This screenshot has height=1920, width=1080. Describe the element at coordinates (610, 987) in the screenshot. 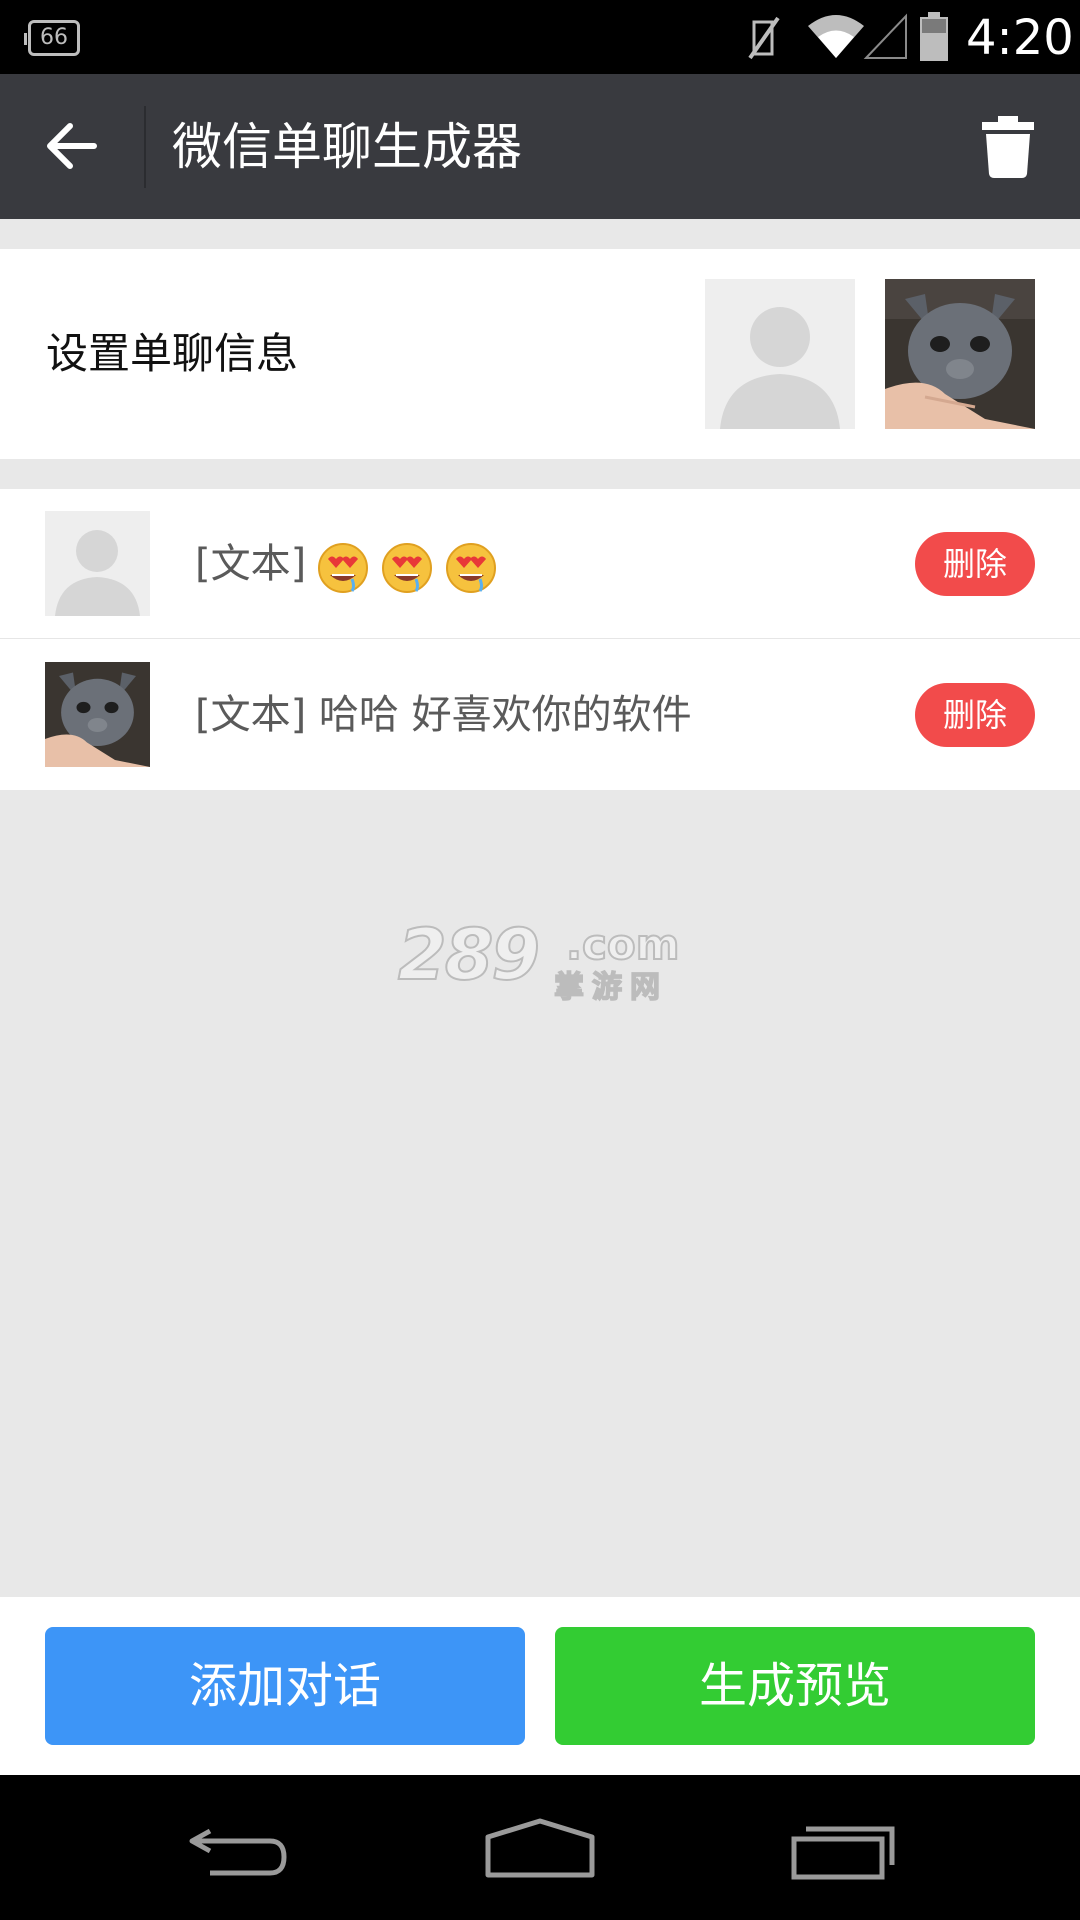

I see `watermark-cn: 掌游网` at that location.